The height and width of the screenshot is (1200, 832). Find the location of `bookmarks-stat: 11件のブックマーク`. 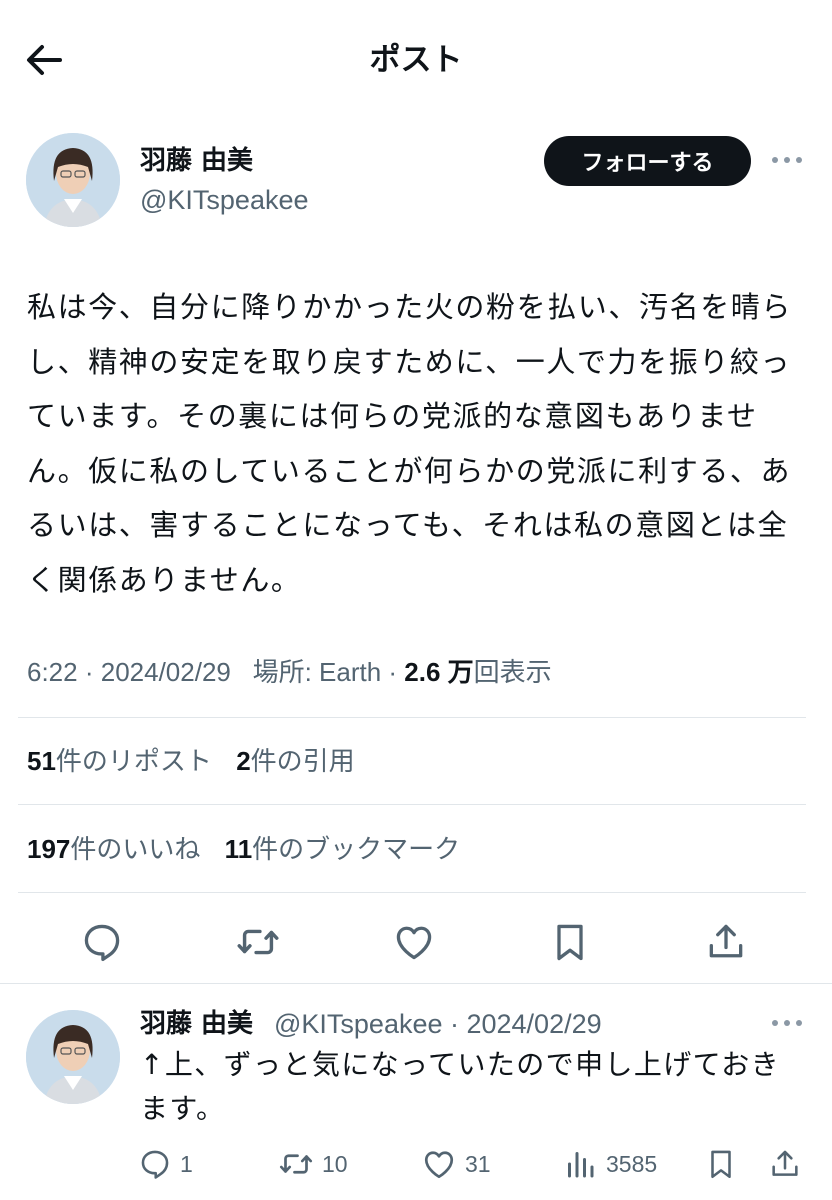

bookmarks-stat: 11件のブックマーク is located at coordinates (343, 849).